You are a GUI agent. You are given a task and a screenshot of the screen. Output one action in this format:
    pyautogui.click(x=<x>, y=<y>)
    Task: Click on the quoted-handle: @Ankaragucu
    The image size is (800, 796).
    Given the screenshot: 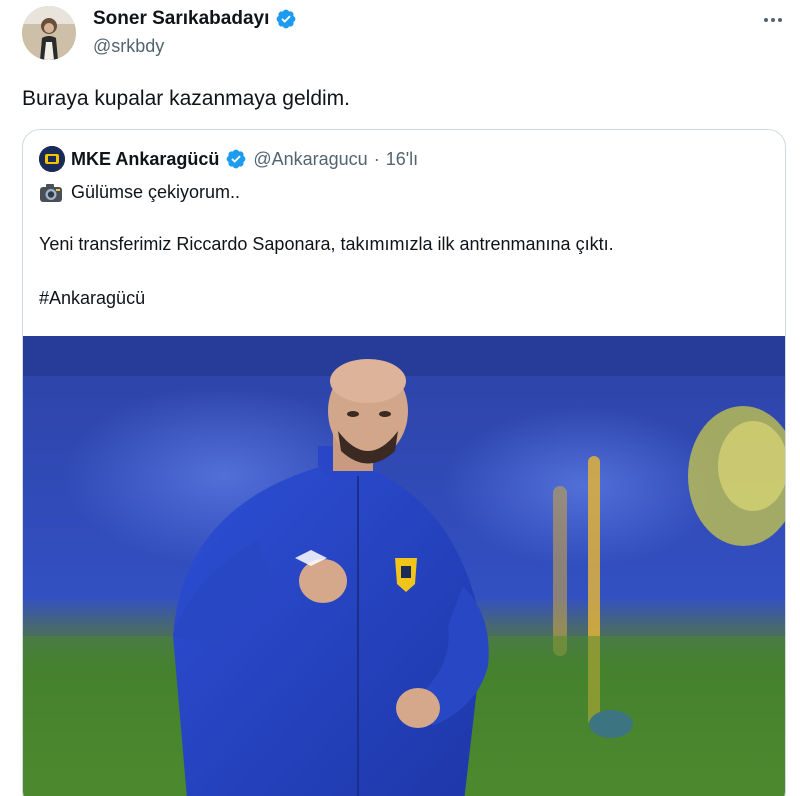 What is the action you would take?
    pyautogui.click(x=310, y=159)
    